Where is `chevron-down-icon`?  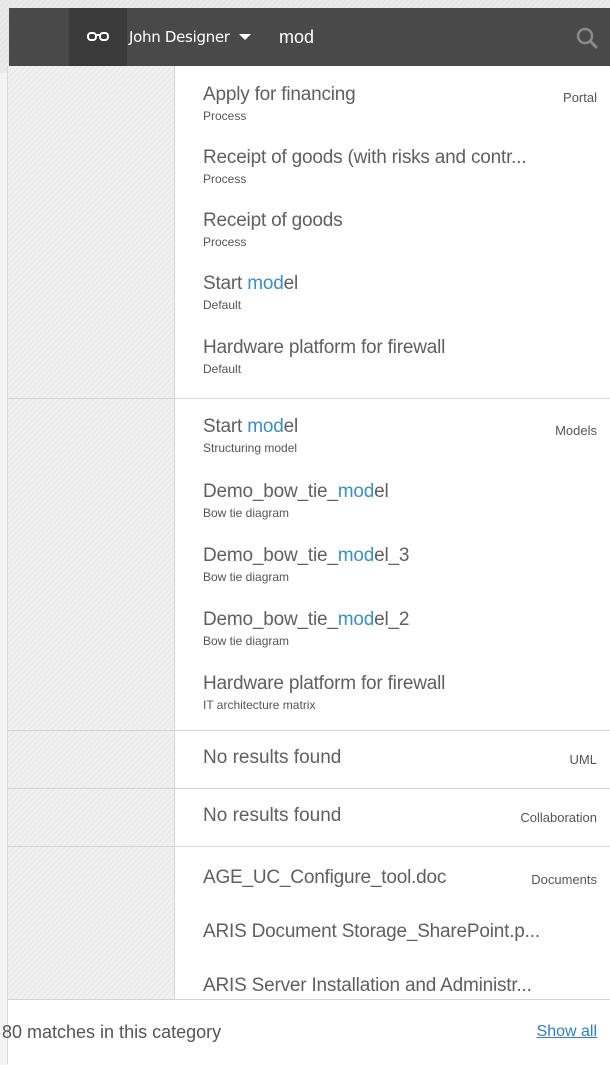 chevron-down-icon is located at coordinates (244, 37).